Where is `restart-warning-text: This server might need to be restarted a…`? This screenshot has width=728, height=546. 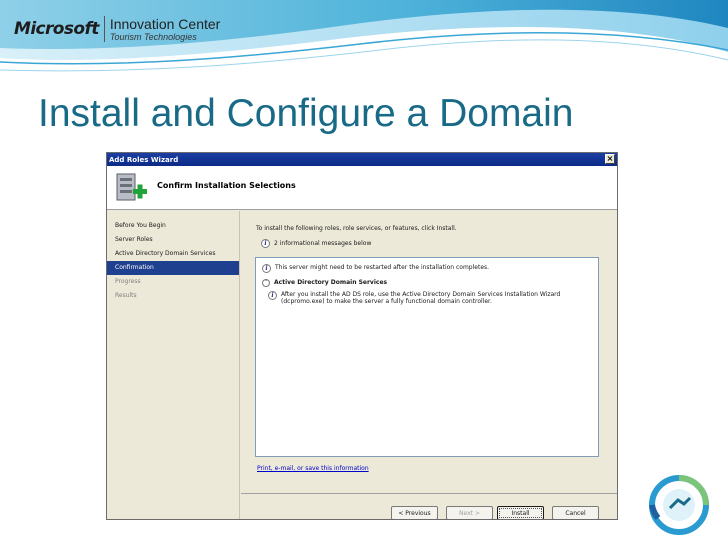 restart-warning-text: This server might need to be restarted a… is located at coordinates (382, 267).